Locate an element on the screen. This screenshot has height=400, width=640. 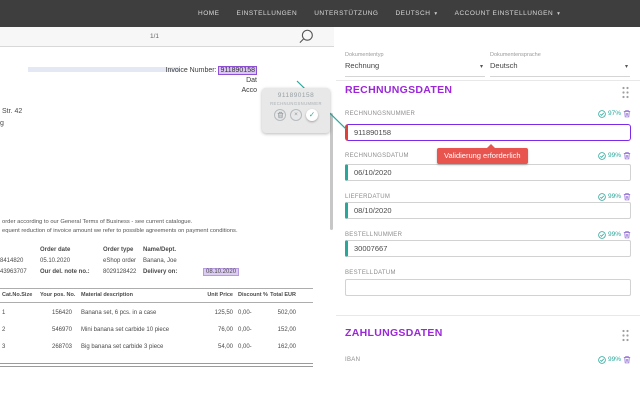
invoice-number-label: Invoice Number: is located at coordinates (191, 70).